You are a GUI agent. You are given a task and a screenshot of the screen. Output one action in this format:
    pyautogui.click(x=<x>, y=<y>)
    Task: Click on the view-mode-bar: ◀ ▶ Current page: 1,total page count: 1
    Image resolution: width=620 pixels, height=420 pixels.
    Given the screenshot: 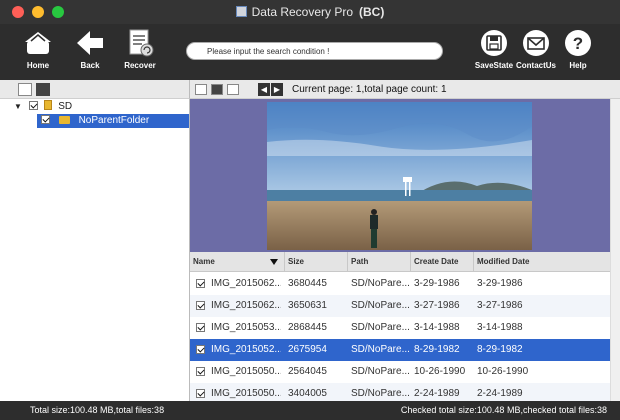 What is the action you would take?
    pyautogui.click(x=405, y=89)
    